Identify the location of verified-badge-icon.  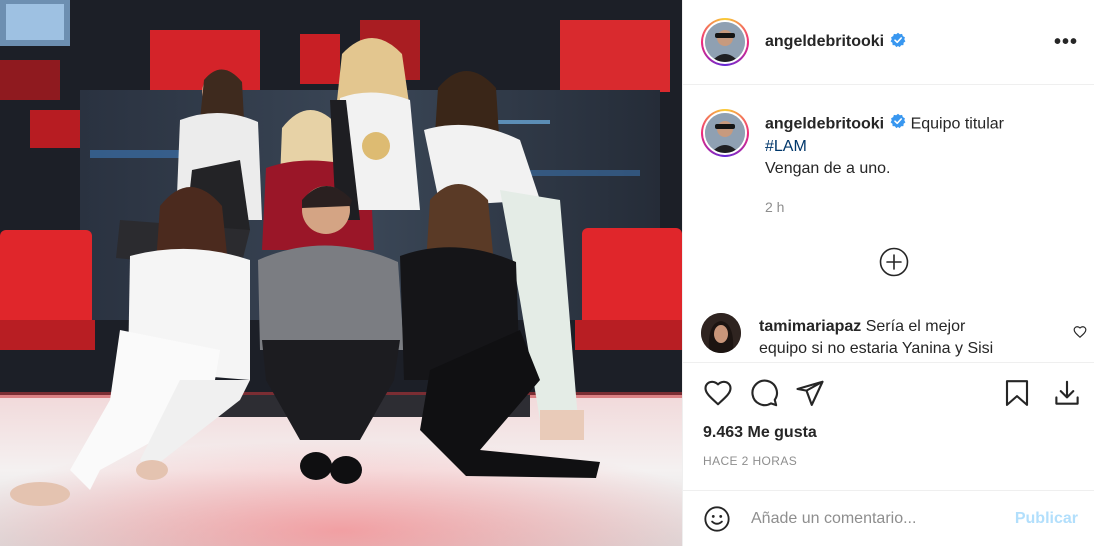
(898, 42).